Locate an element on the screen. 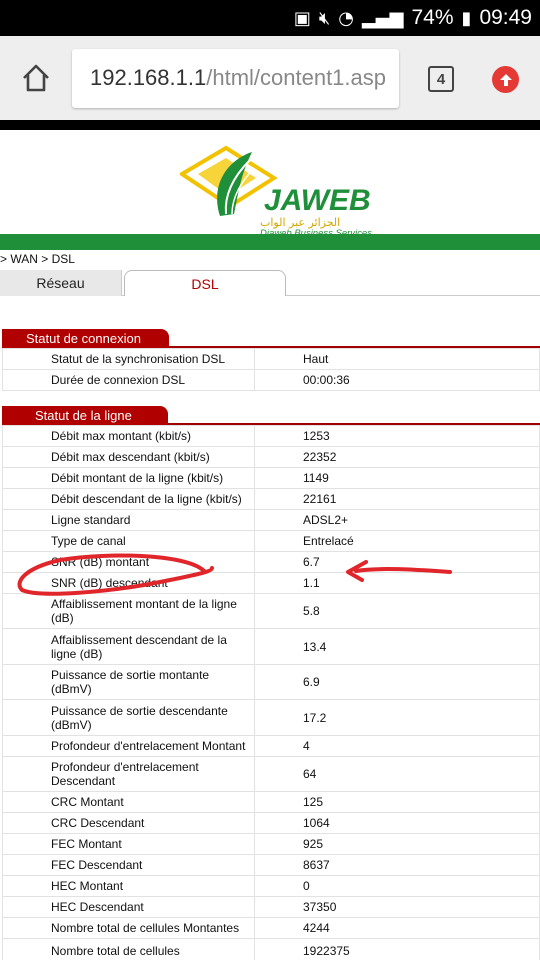 This screenshot has height=960, width=540. table-row: Type de canal Entrelacé is located at coordinates (271, 541).